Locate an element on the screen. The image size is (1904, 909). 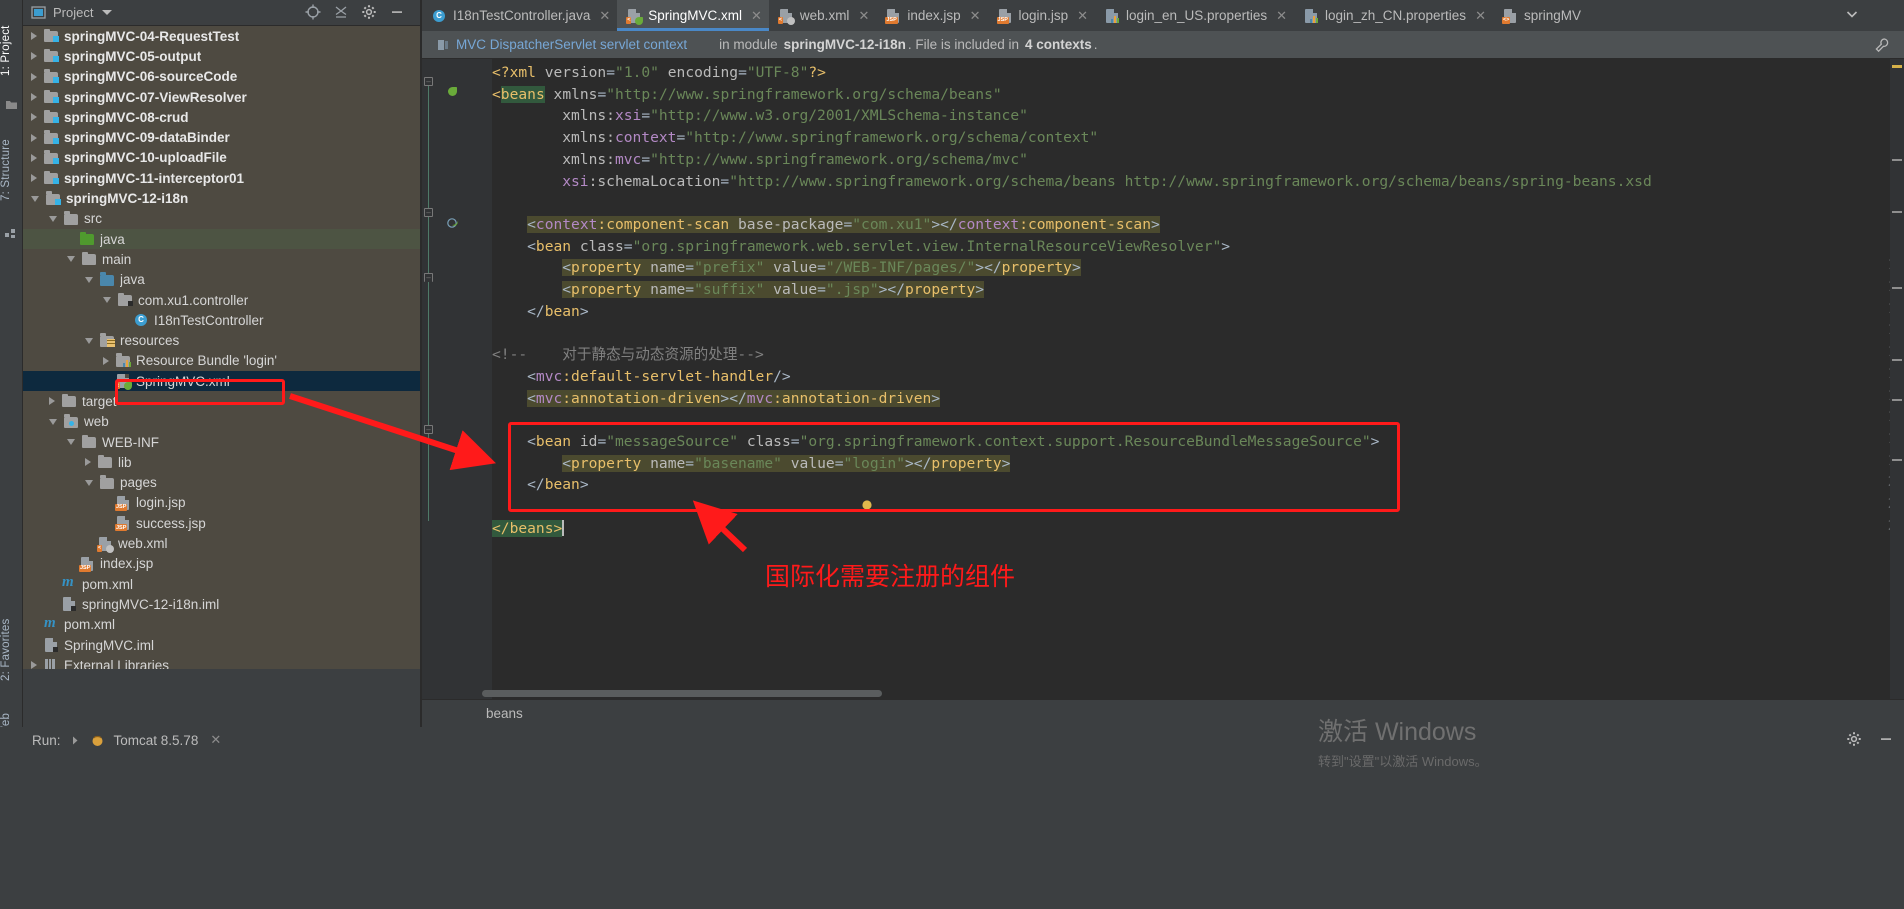
code-line: <?xml version="1.0" encoding="UTF-8"?> is located at coordinates (659, 73).